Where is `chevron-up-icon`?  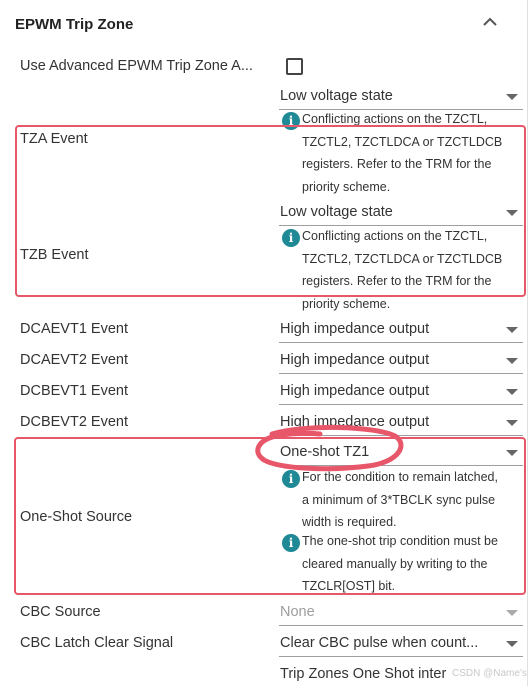
chevron-up-icon is located at coordinates (490, 22).